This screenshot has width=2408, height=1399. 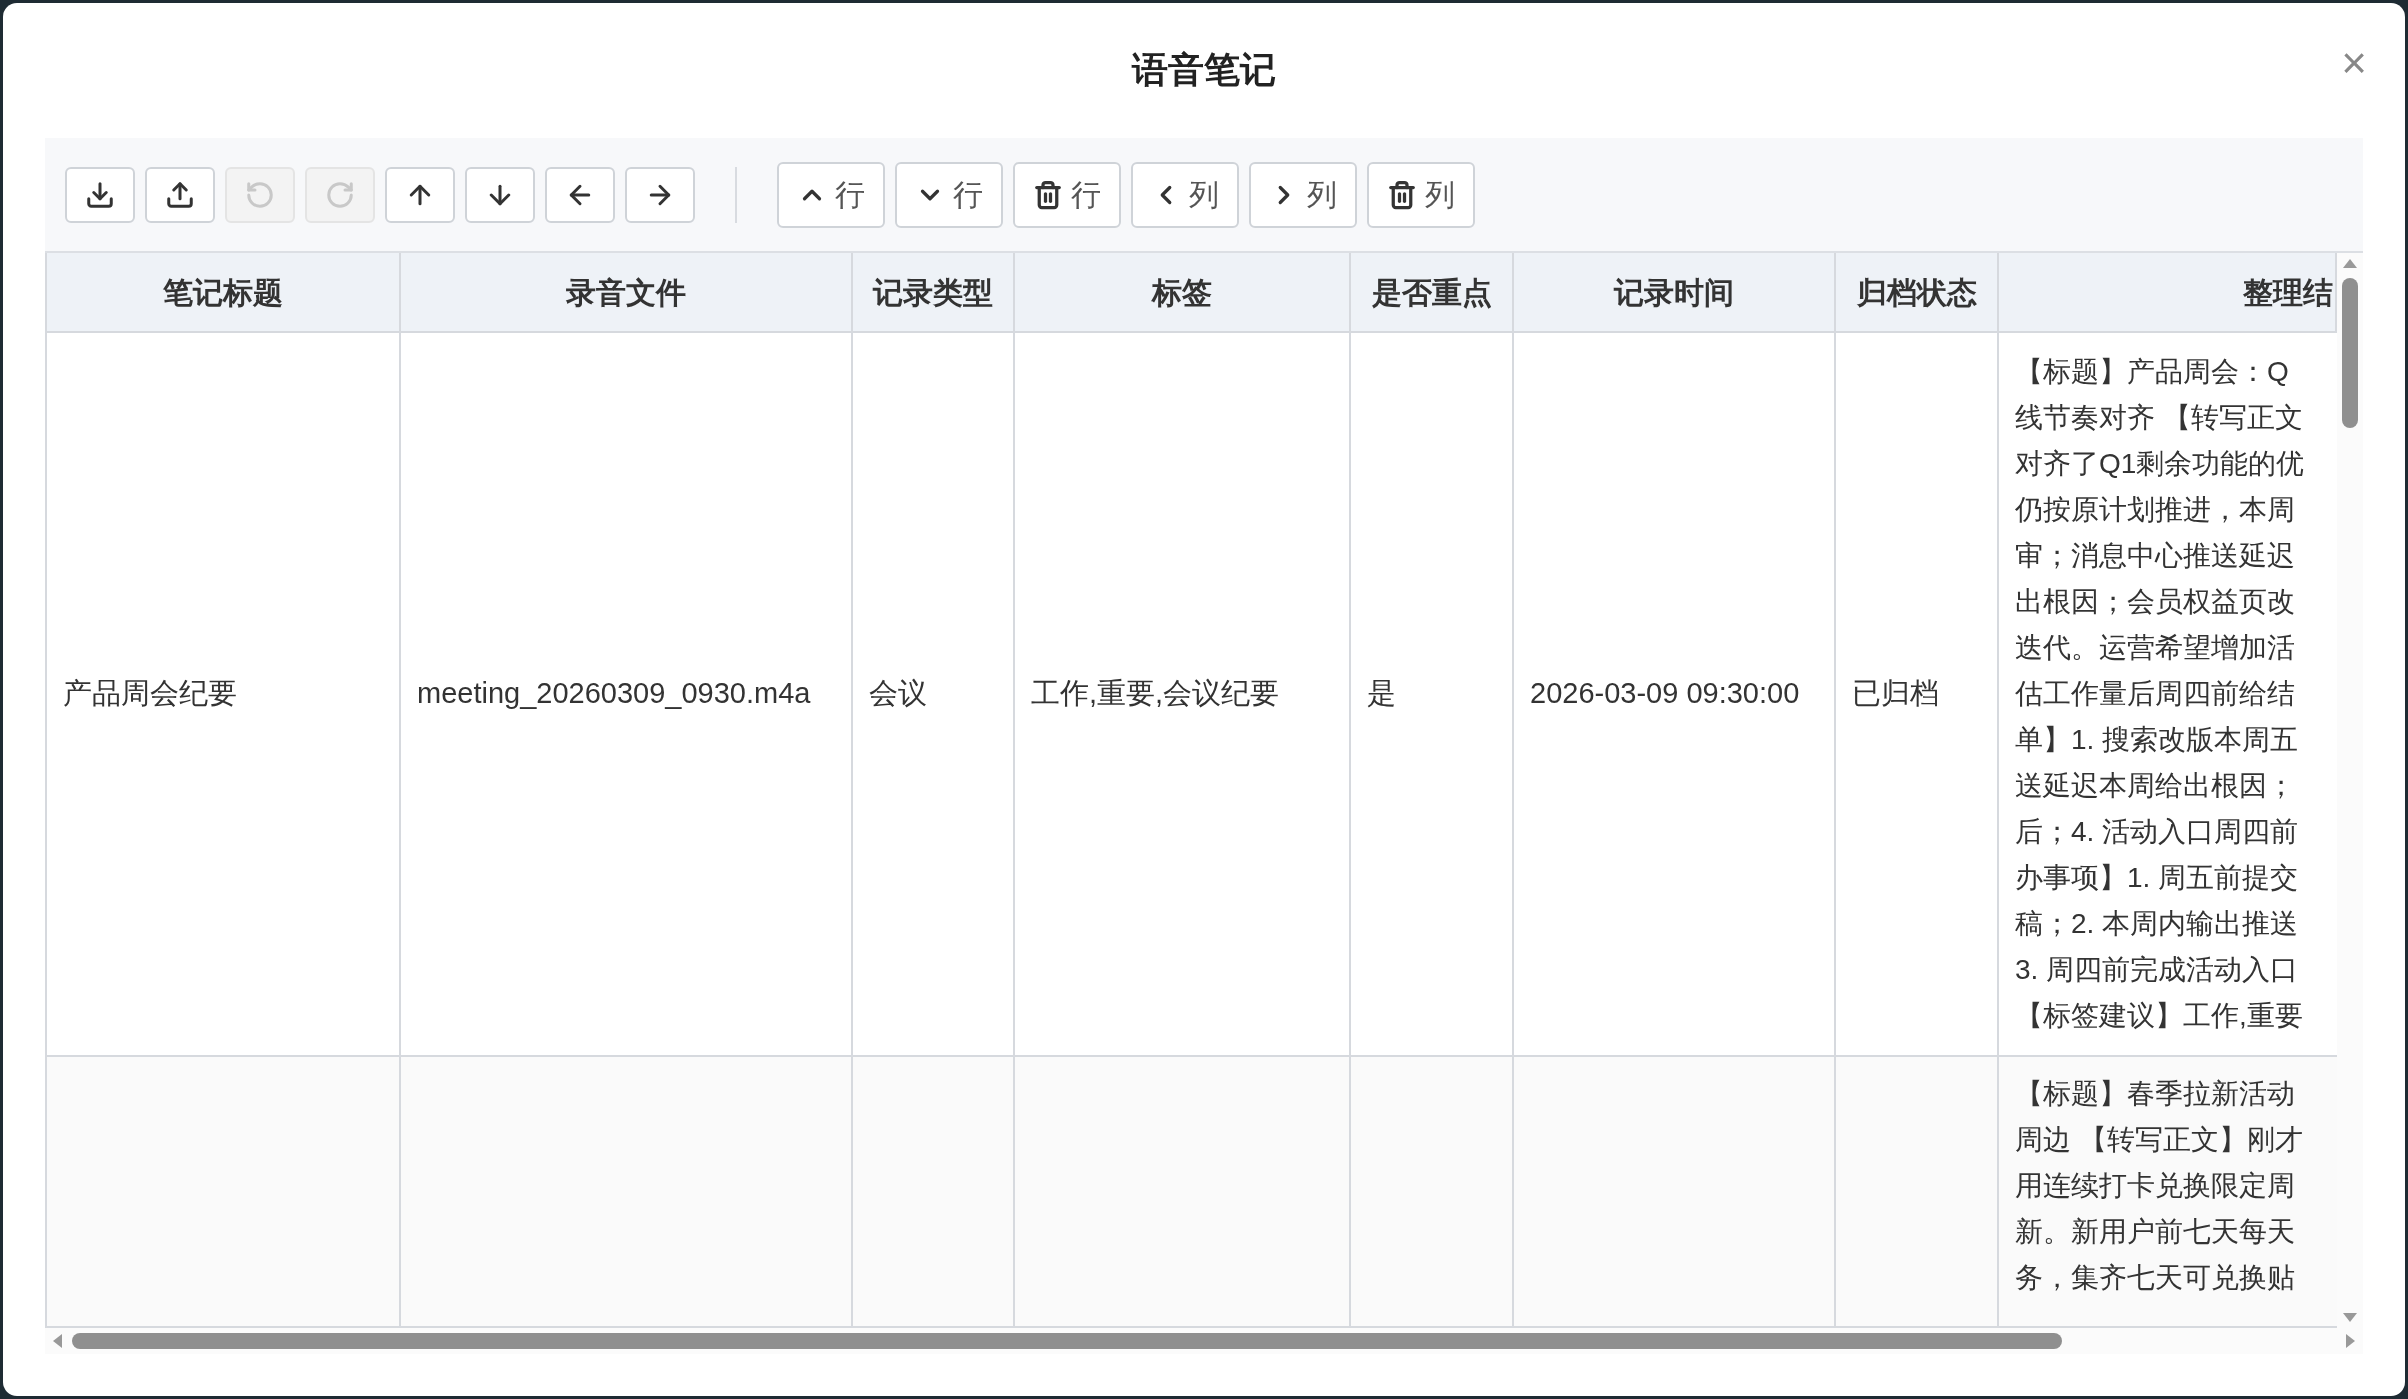 What do you see at coordinates (1432, 292) in the screenshot?
I see `column-header: 是否重点` at bounding box center [1432, 292].